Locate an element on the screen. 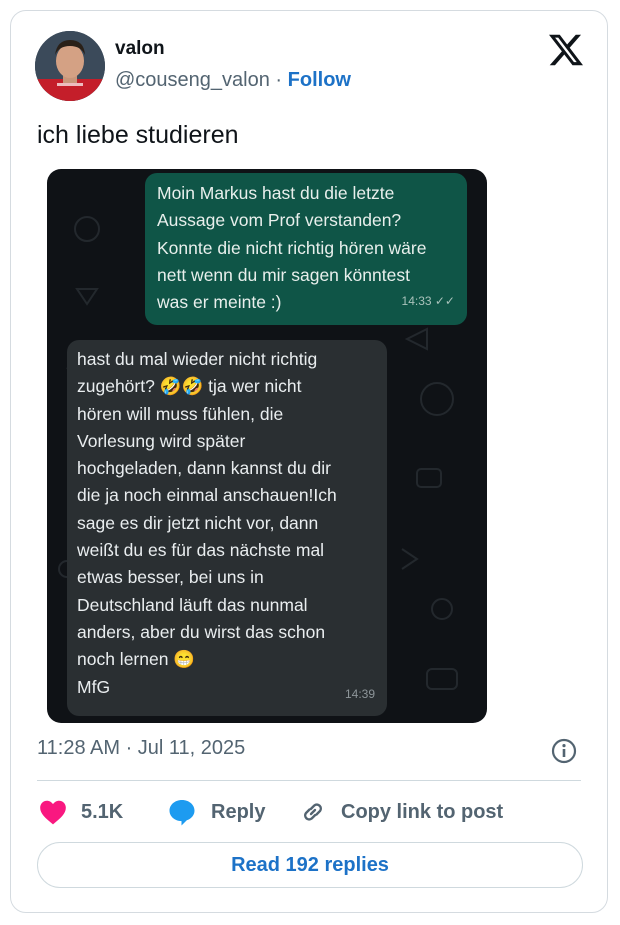  author-handle: @couseng_valon is located at coordinates (192, 80).